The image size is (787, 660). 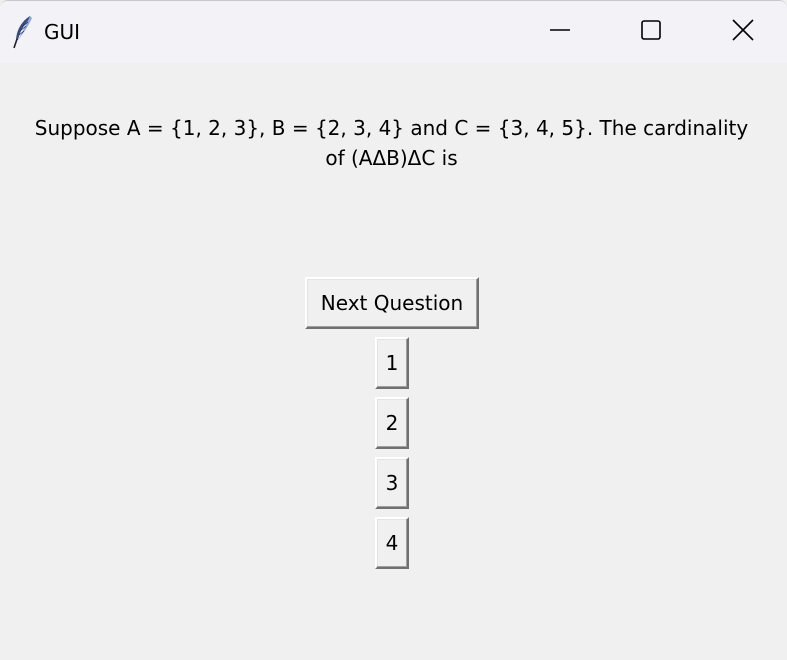 I want to click on option-button-4: 4, so click(x=392, y=543).